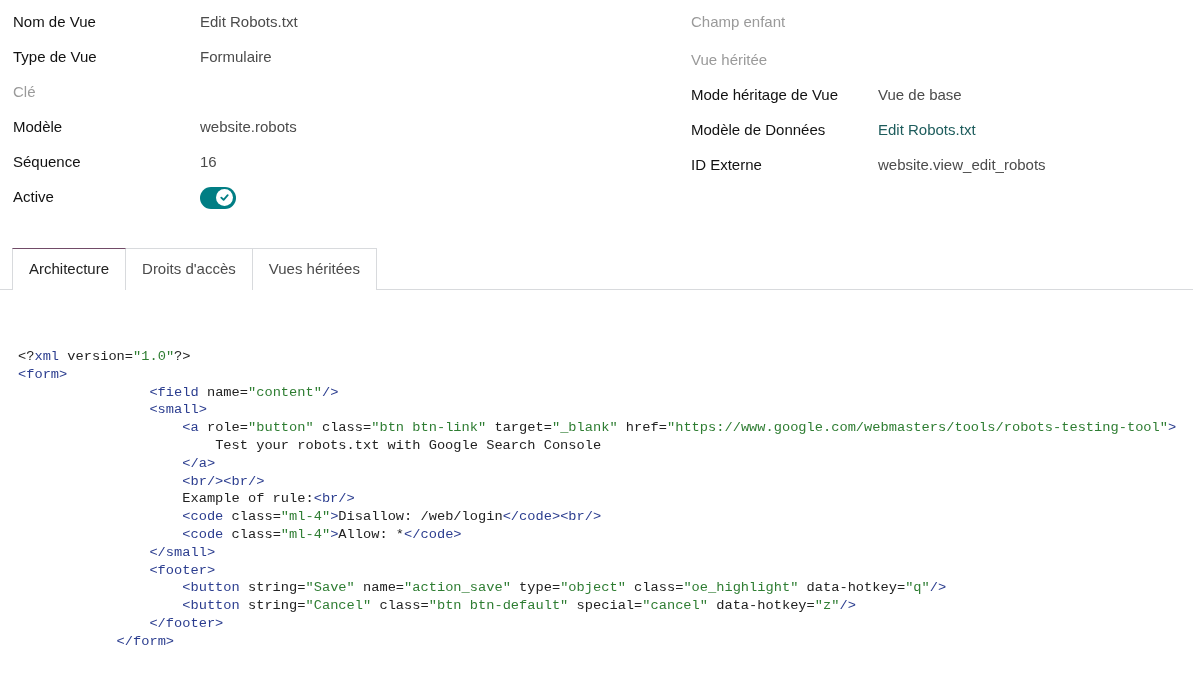  Describe the element at coordinates (145, 641) in the screenshot. I see `code-line: </form>` at that location.